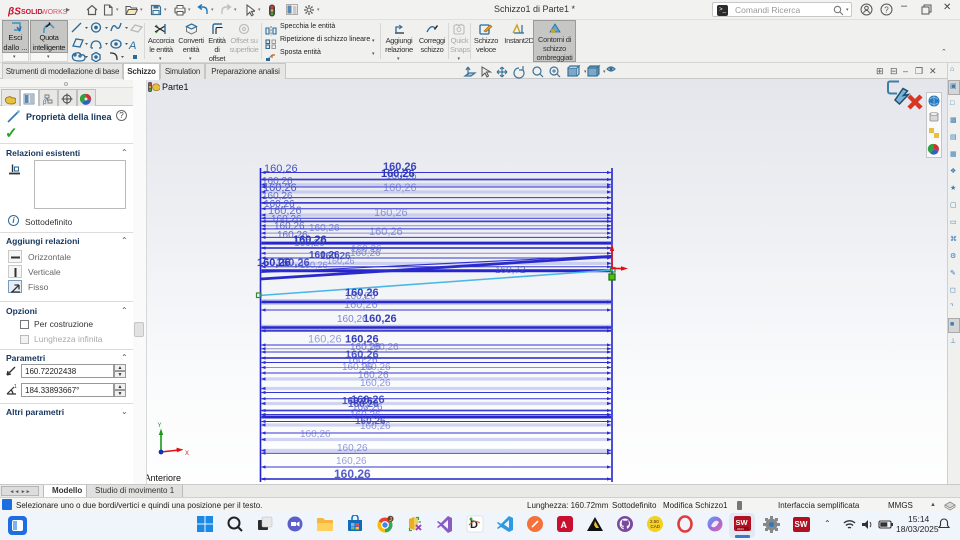  I want to click on svg-text: 1, so click(15, 387).